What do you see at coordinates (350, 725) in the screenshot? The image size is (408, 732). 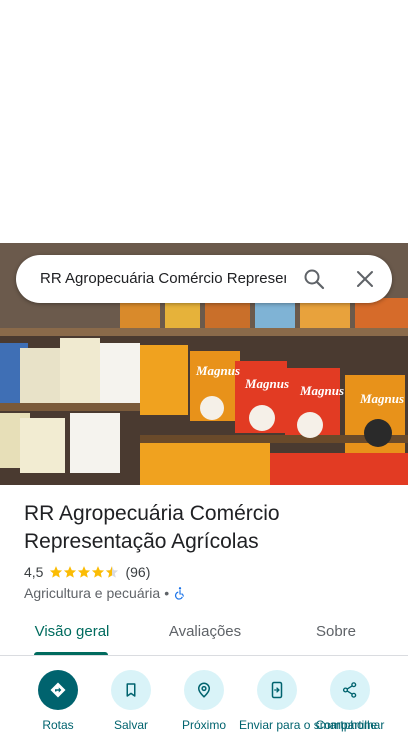 I see `share-label: Compartilhar` at bounding box center [350, 725].